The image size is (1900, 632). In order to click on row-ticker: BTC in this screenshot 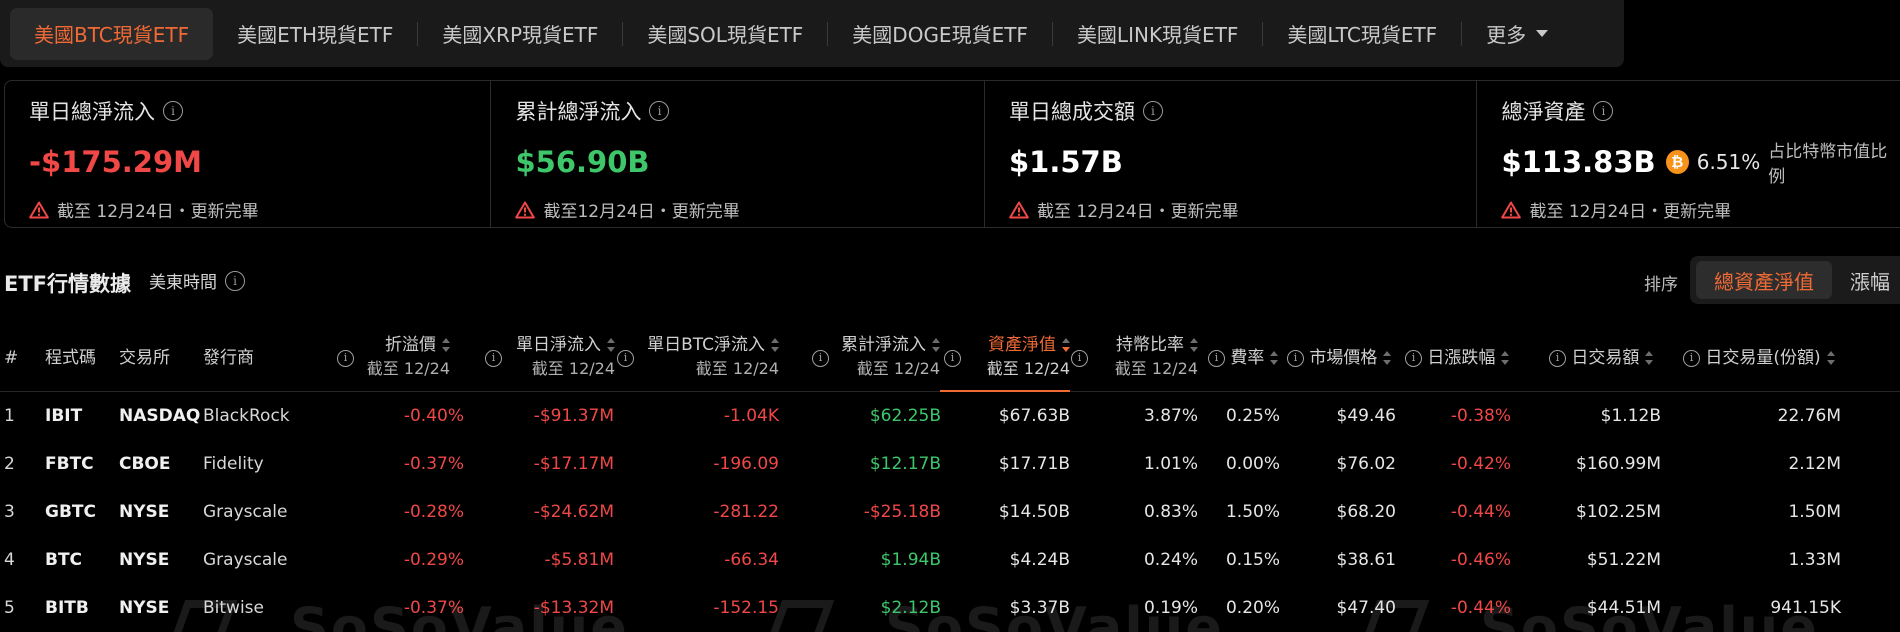, I will do `click(63, 560)`.